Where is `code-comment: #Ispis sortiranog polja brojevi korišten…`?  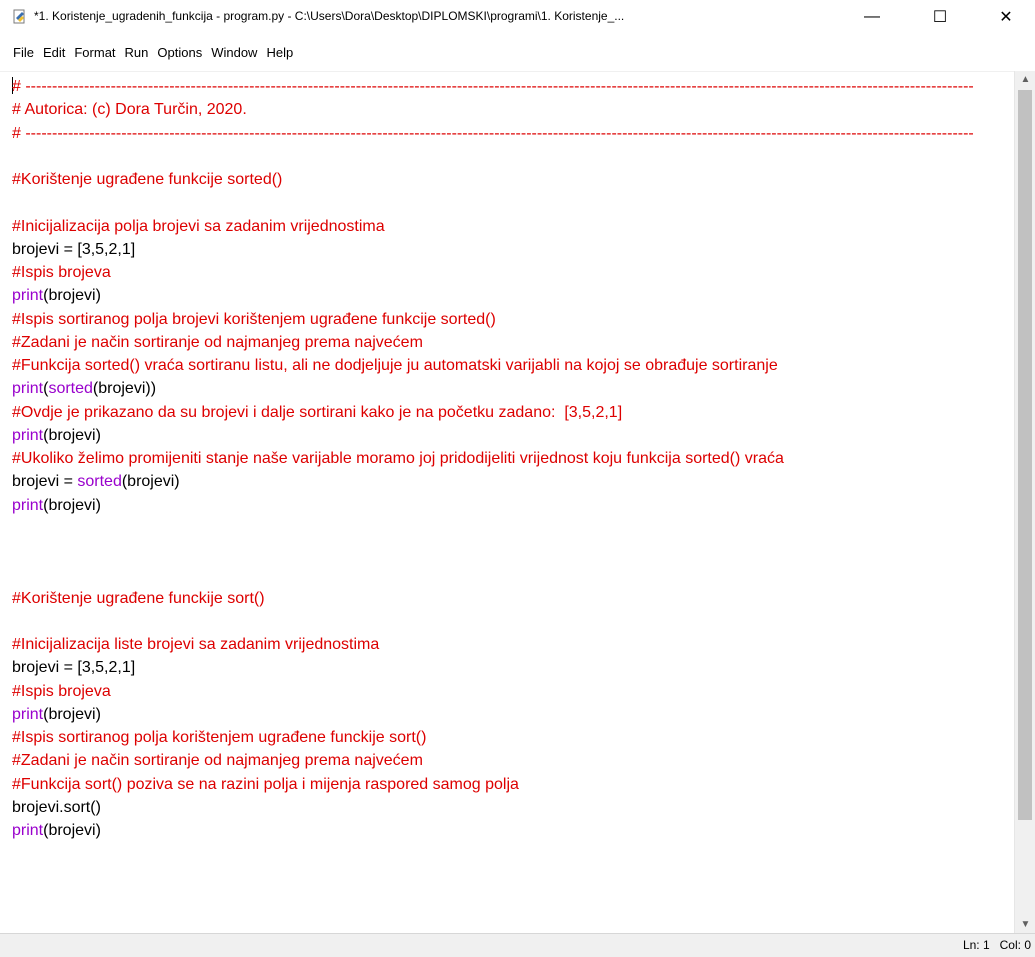 code-comment: #Ispis sortiranog polja brojevi korišten… is located at coordinates (254, 319).